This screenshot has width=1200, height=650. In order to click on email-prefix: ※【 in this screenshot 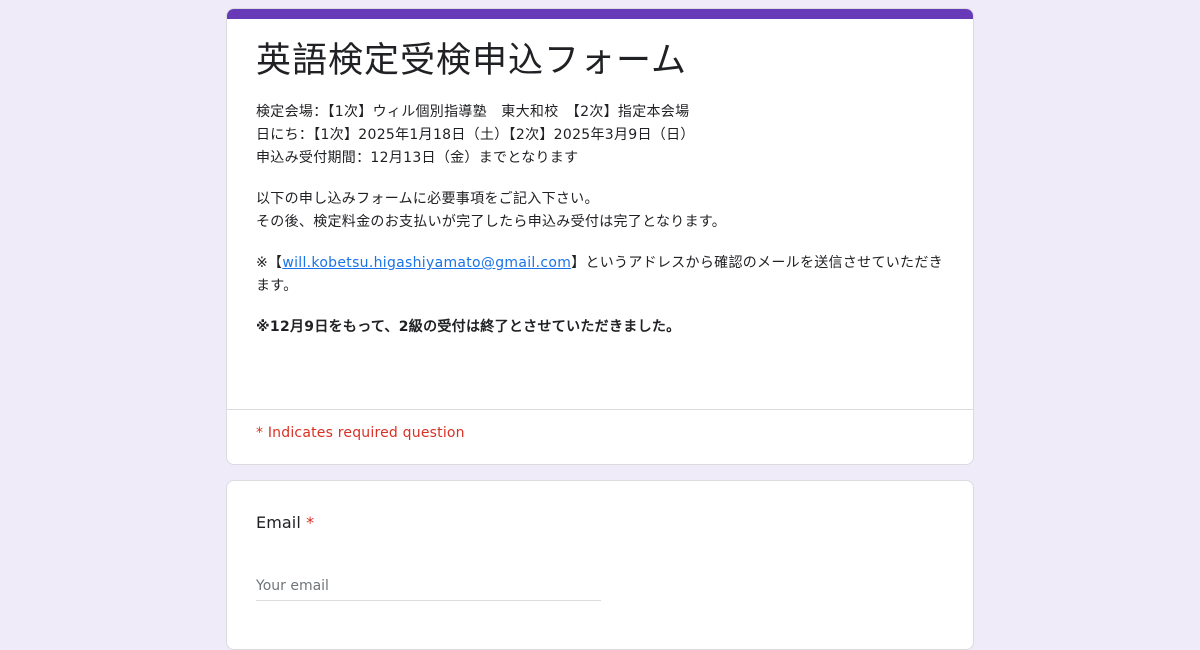, I will do `click(269, 263)`.